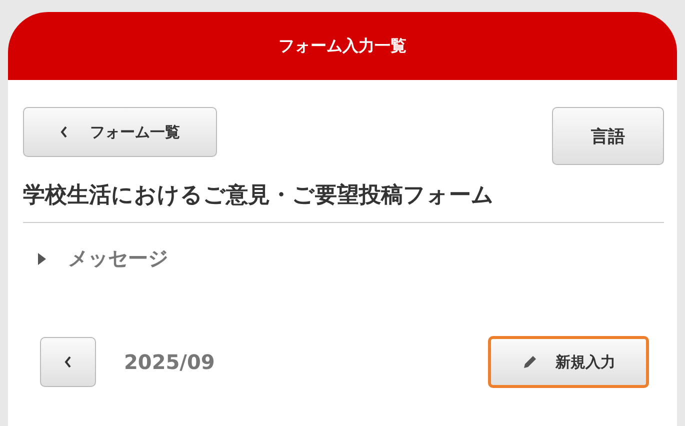 The image size is (685, 426). Describe the element at coordinates (169, 362) in the screenshot. I see `month-label: 2025/09` at that location.